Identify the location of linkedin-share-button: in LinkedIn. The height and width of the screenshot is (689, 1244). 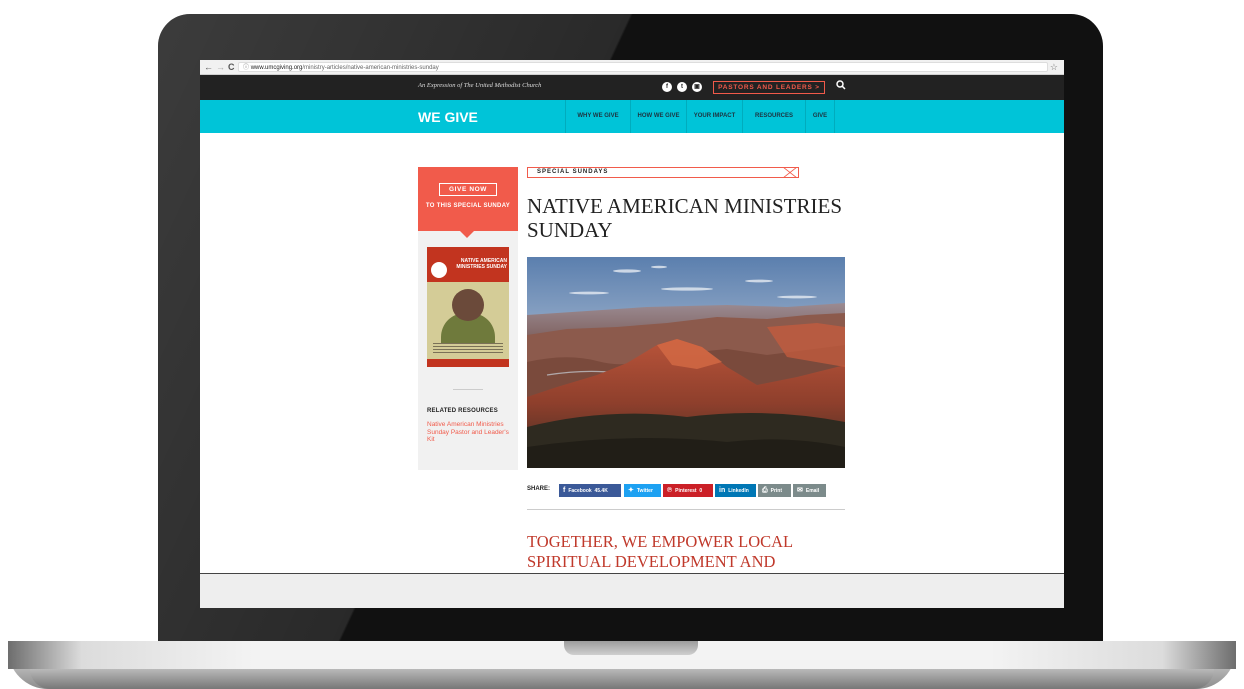
(735, 490).